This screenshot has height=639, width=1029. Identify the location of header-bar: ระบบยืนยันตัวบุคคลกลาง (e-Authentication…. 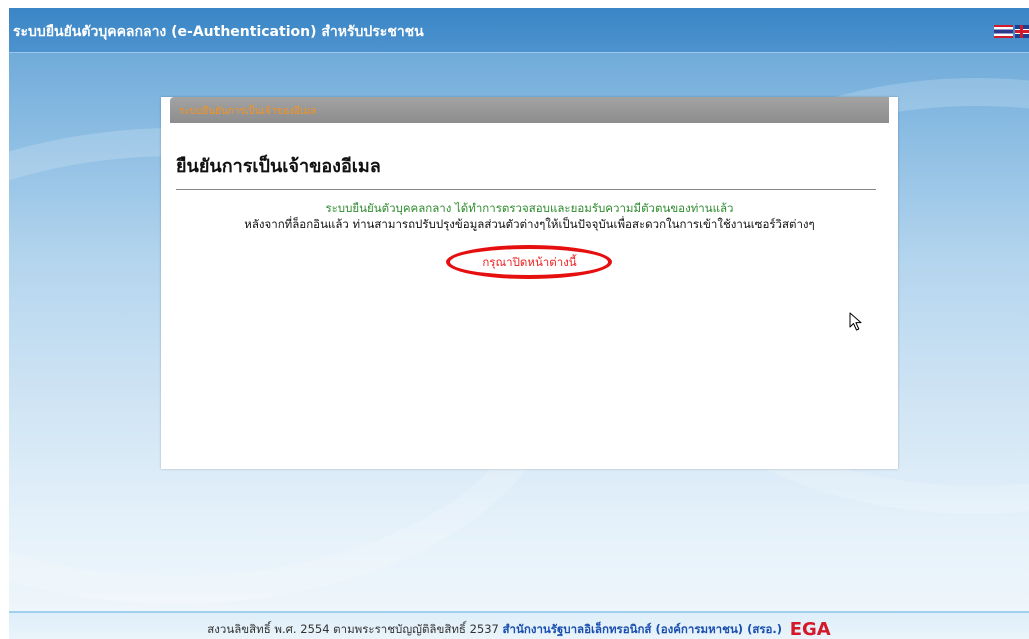
(519, 30).